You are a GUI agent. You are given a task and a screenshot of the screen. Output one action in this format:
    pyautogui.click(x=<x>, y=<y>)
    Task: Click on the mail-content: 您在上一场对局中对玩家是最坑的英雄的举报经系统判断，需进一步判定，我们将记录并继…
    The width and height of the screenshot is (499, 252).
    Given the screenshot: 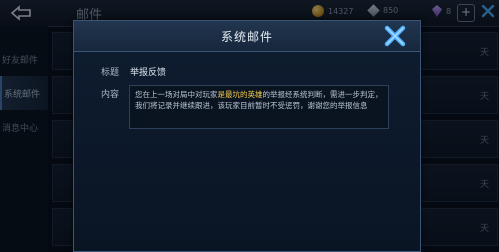 What is the action you would take?
    pyautogui.click(x=259, y=107)
    